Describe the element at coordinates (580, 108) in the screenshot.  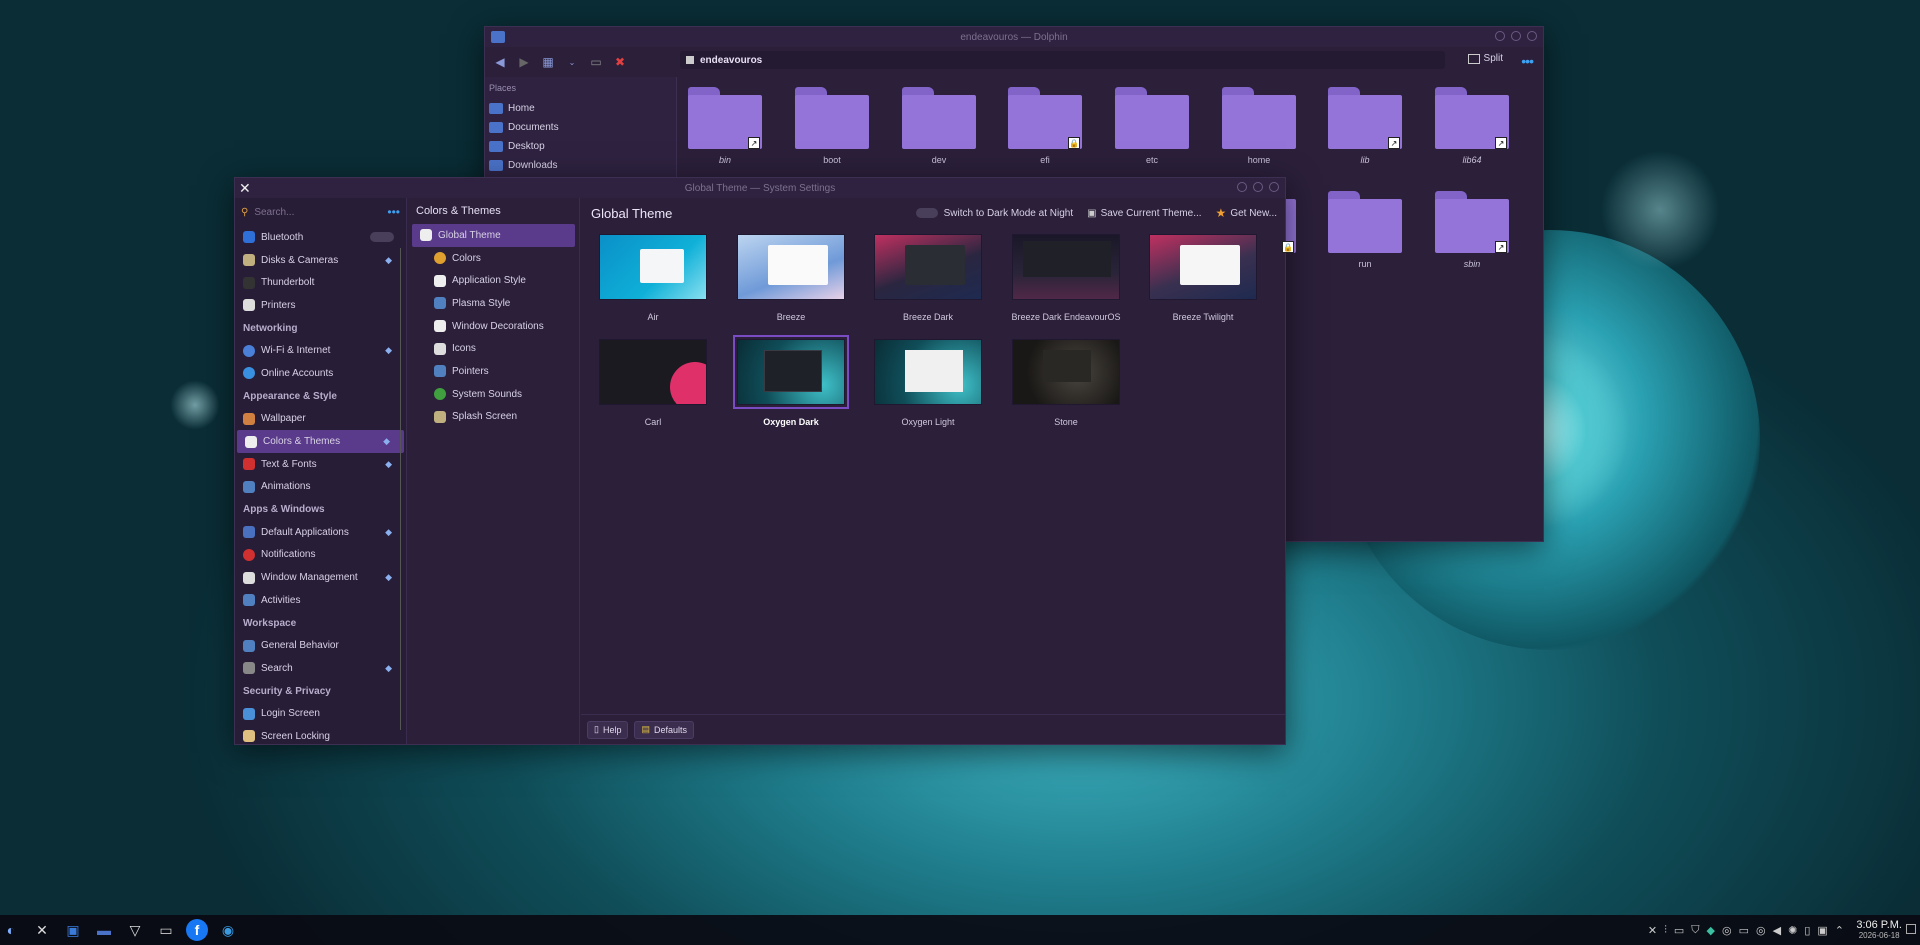
I see `place-home: Home` at that location.